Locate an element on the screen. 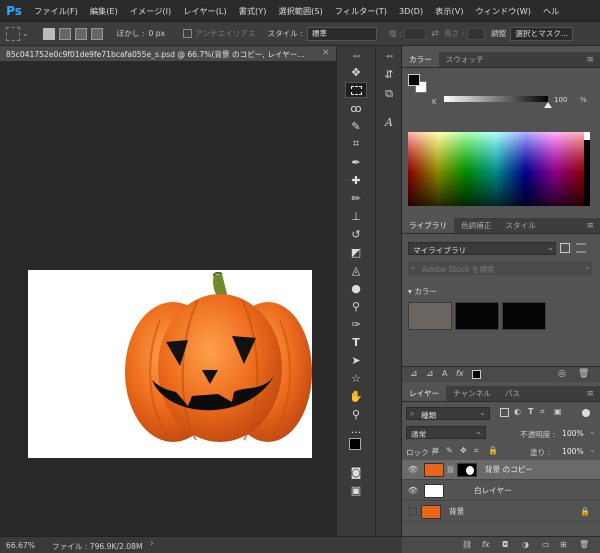 The width and height of the screenshot is (600, 553). path-select-tool-icon: ➤ is located at coordinates (356, 360).